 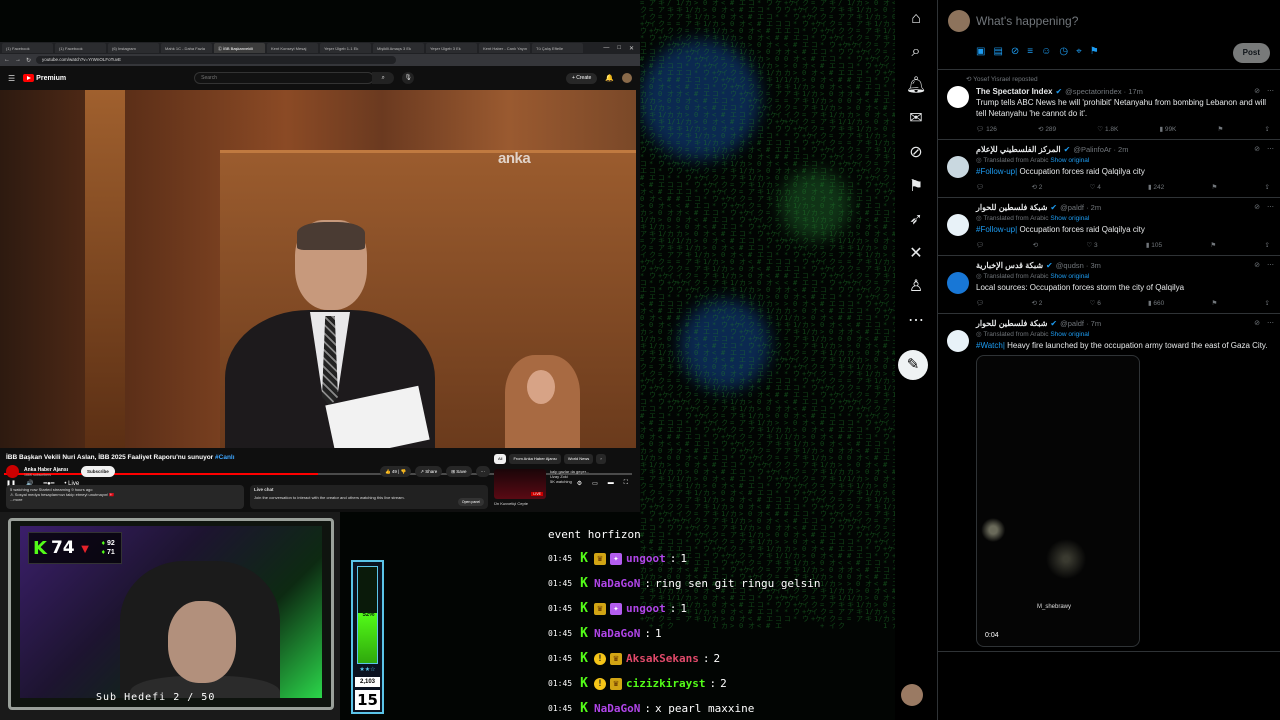 I want to click on create-button: + Create, so click(x=581, y=78).